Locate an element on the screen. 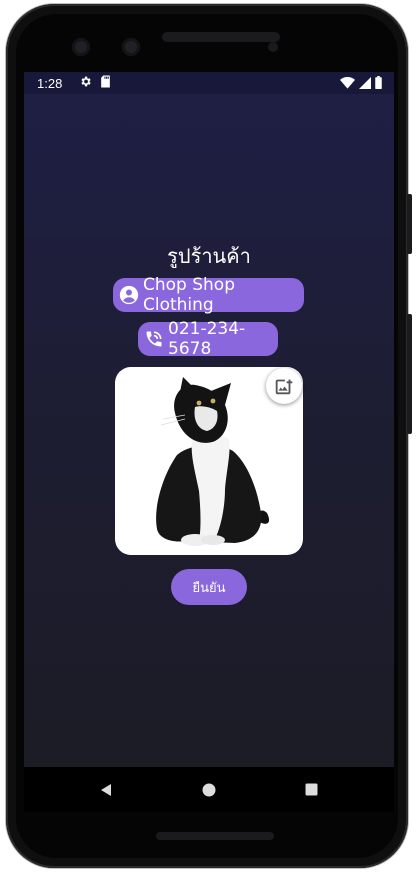  account-circle-icon is located at coordinates (129, 295).